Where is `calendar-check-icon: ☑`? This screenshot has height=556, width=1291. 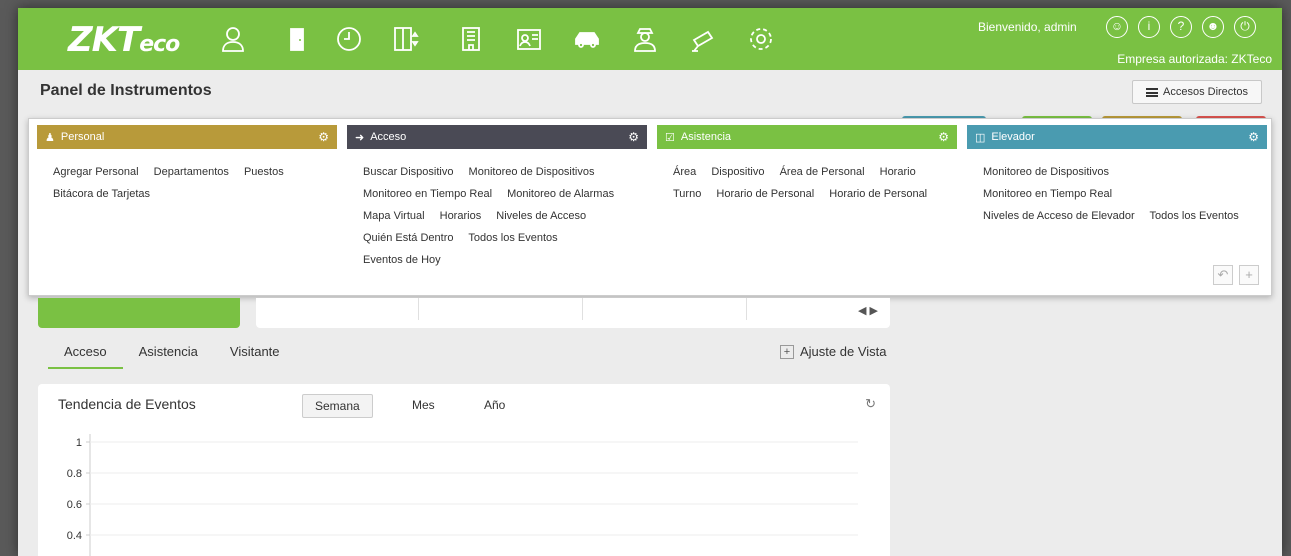
calendar-check-icon: ☑ is located at coordinates (670, 137).